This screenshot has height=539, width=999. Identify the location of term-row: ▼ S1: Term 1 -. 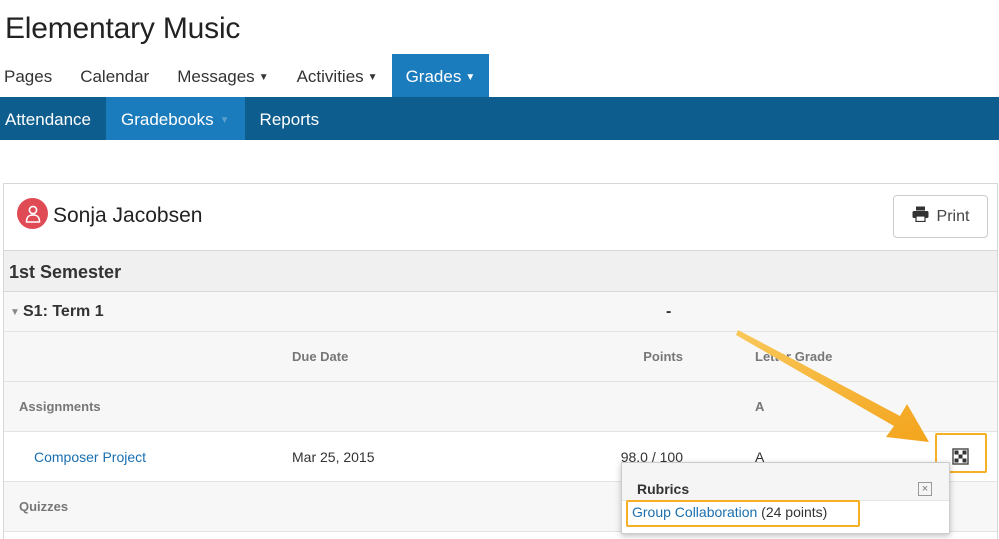
(500, 312).